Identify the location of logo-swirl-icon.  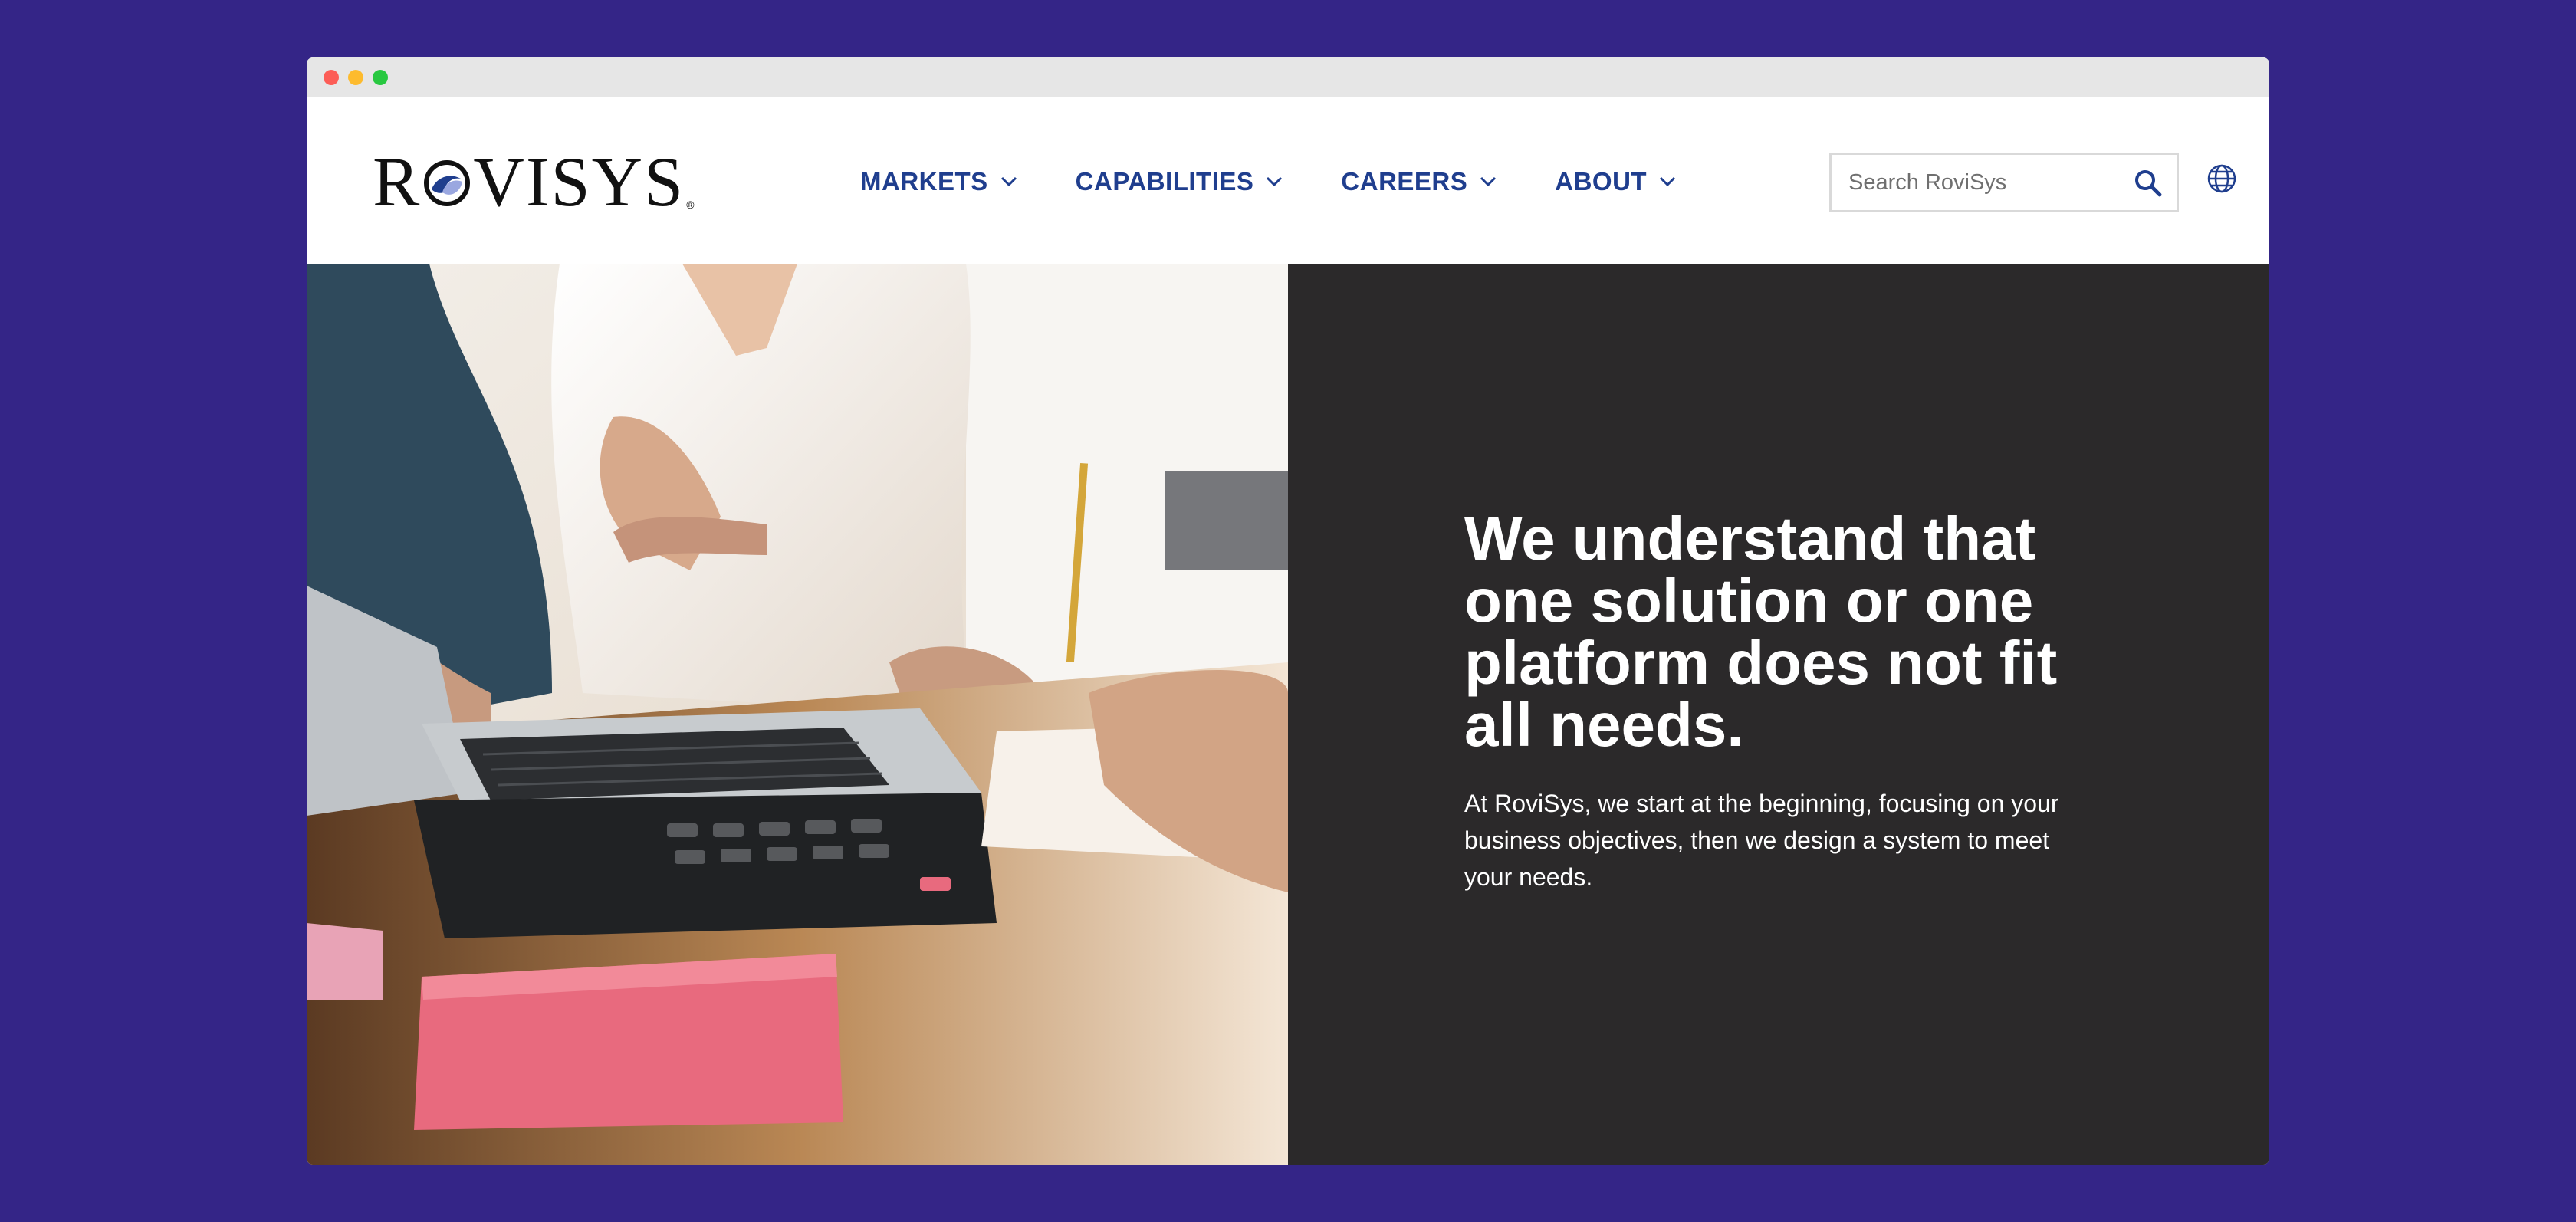
(447, 183).